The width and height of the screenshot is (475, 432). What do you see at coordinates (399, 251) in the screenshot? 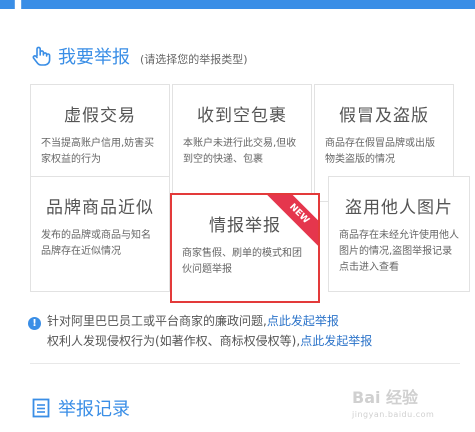
I see `card-desc: 商品存在未经允许使用他人图片的情况,盗图举报记录点击进入查看` at bounding box center [399, 251].